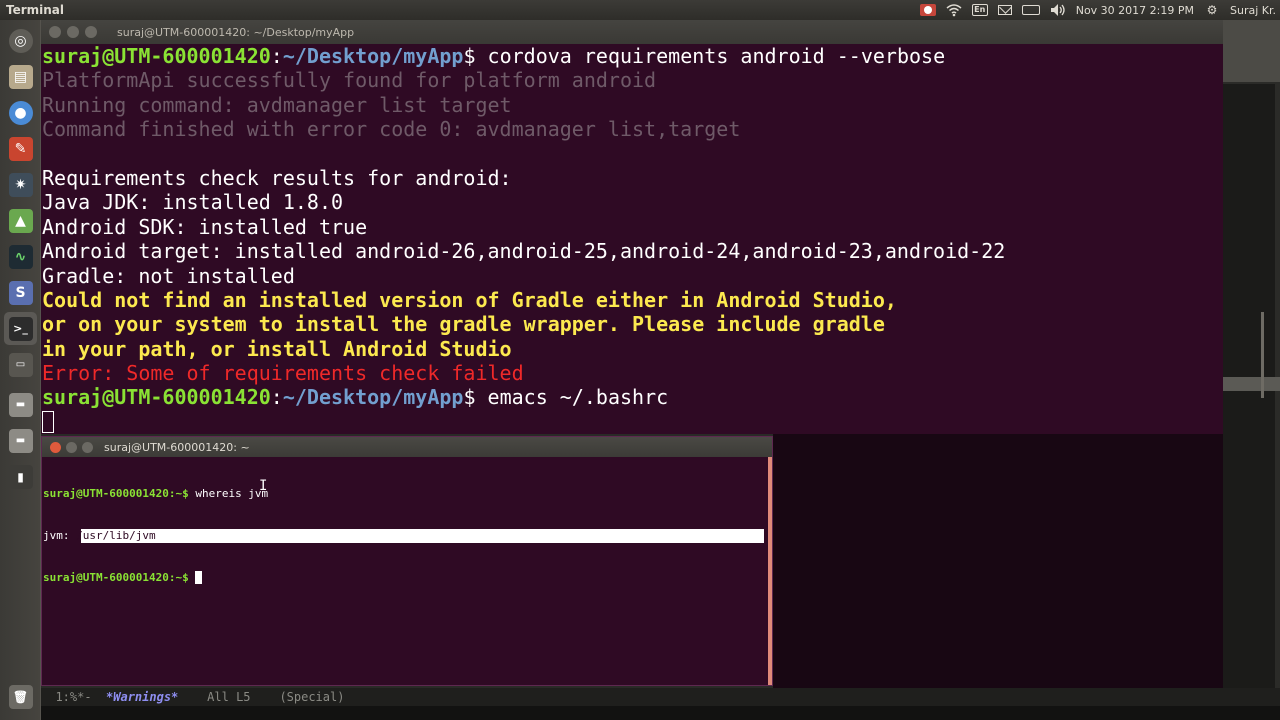 Image resolution: width=1280 pixels, height=720 pixels. Describe the element at coordinates (716, 56) in the screenshot. I see `command-text: cordova requirements android --verbose` at that location.